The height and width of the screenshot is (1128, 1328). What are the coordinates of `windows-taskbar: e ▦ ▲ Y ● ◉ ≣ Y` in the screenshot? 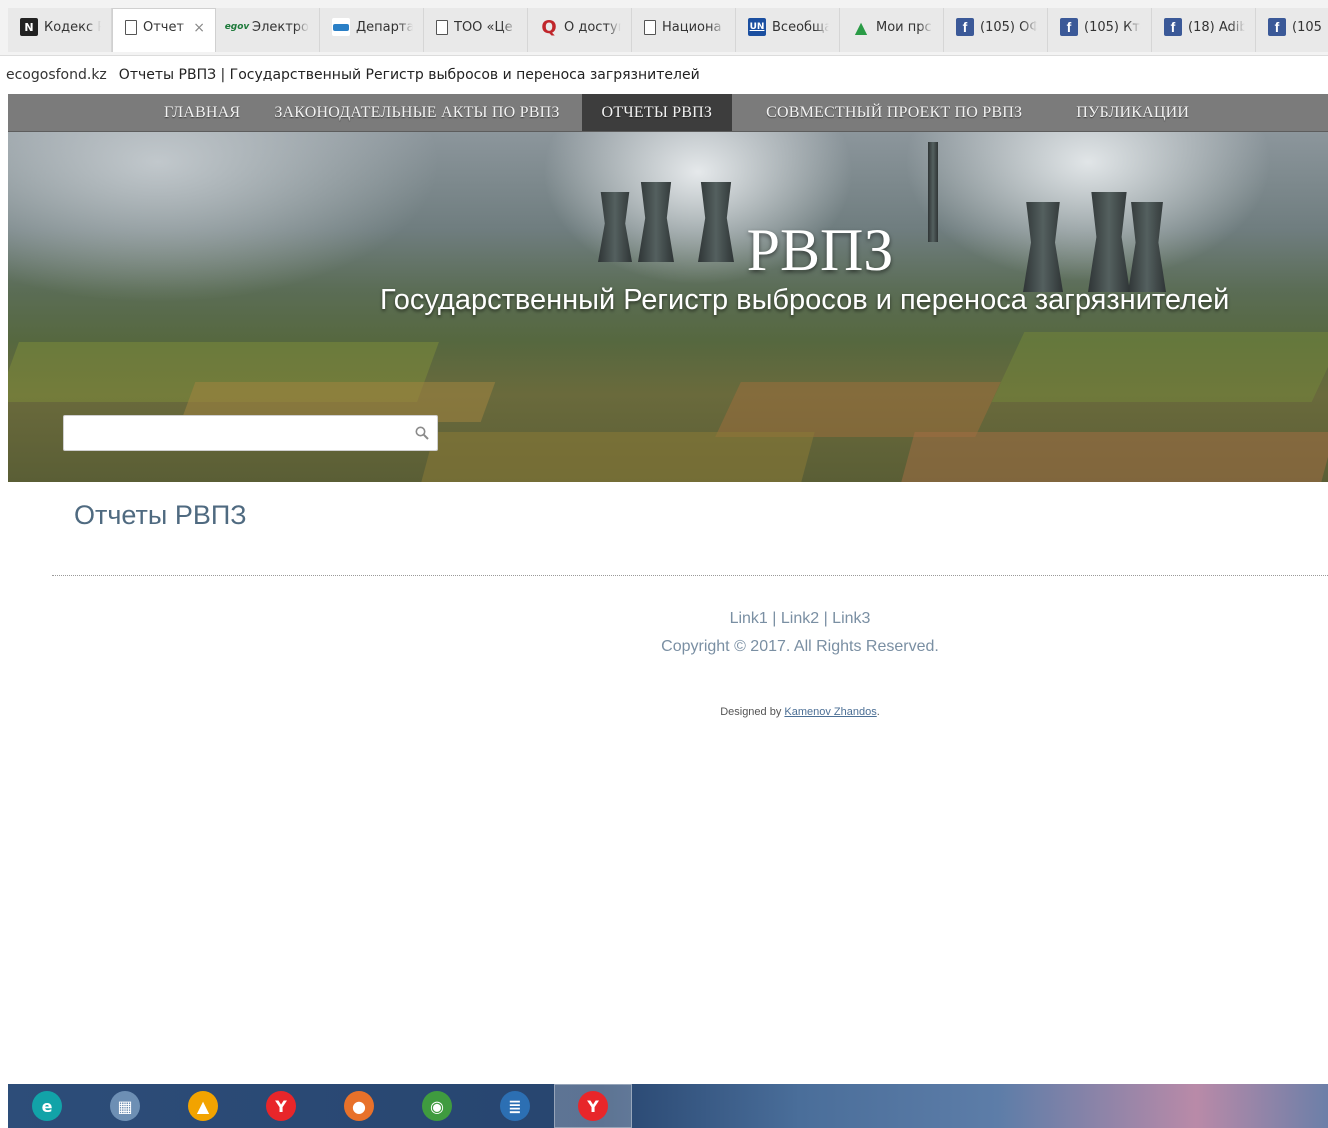 It's located at (668, 1106).